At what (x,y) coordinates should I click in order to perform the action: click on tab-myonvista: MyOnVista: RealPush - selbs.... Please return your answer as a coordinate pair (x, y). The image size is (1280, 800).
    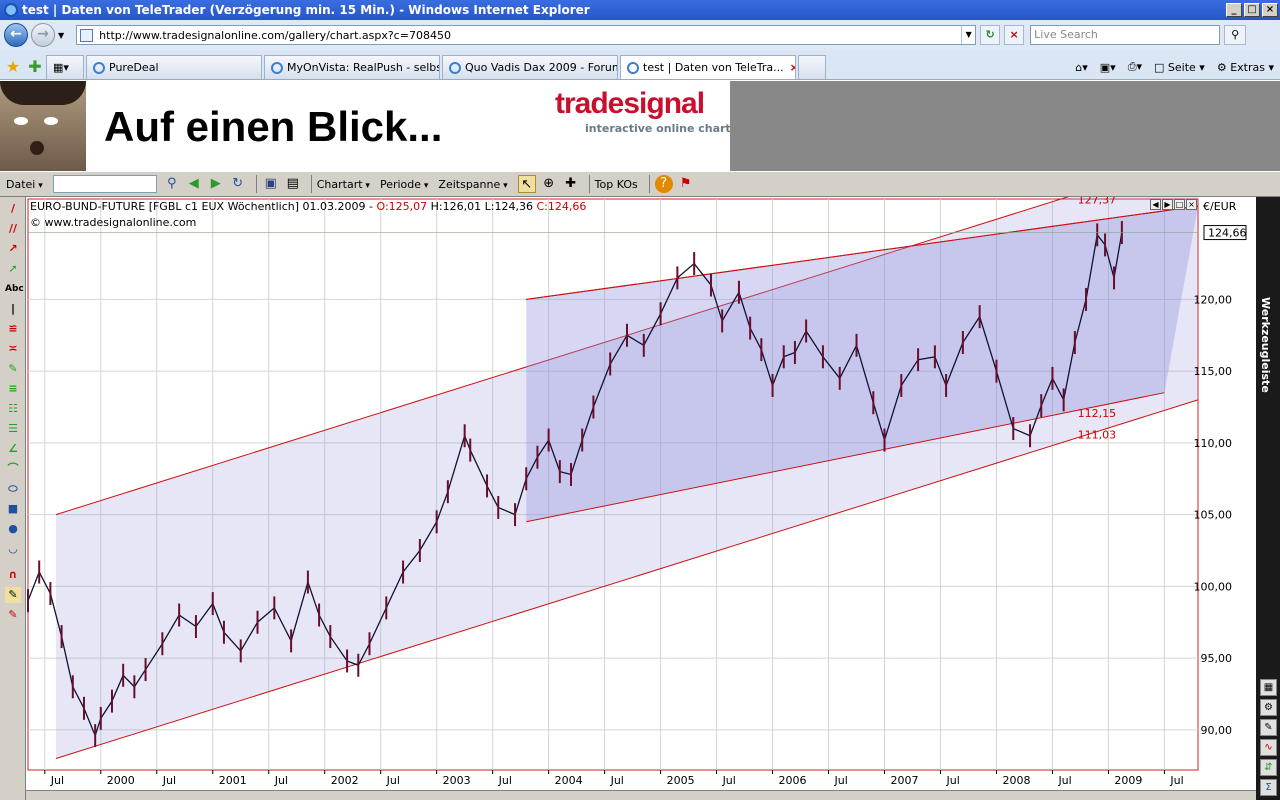
    Looking at the image, I should click on (352, 67).